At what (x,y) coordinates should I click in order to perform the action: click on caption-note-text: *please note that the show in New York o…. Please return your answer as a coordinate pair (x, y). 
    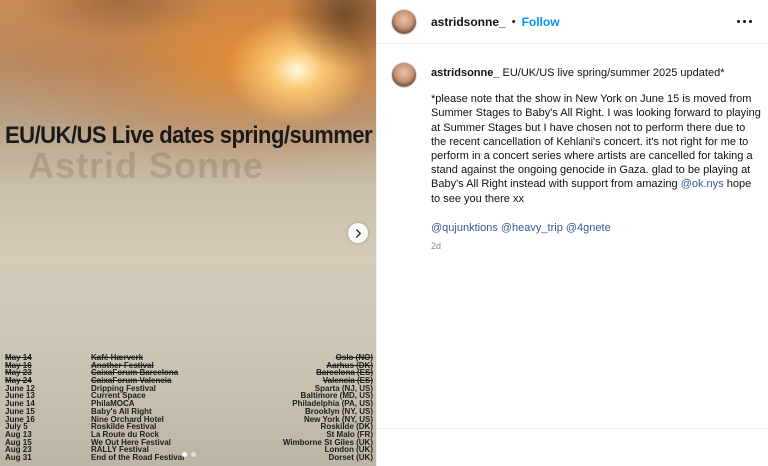
    Looking at the image, I should click on (596, 142).